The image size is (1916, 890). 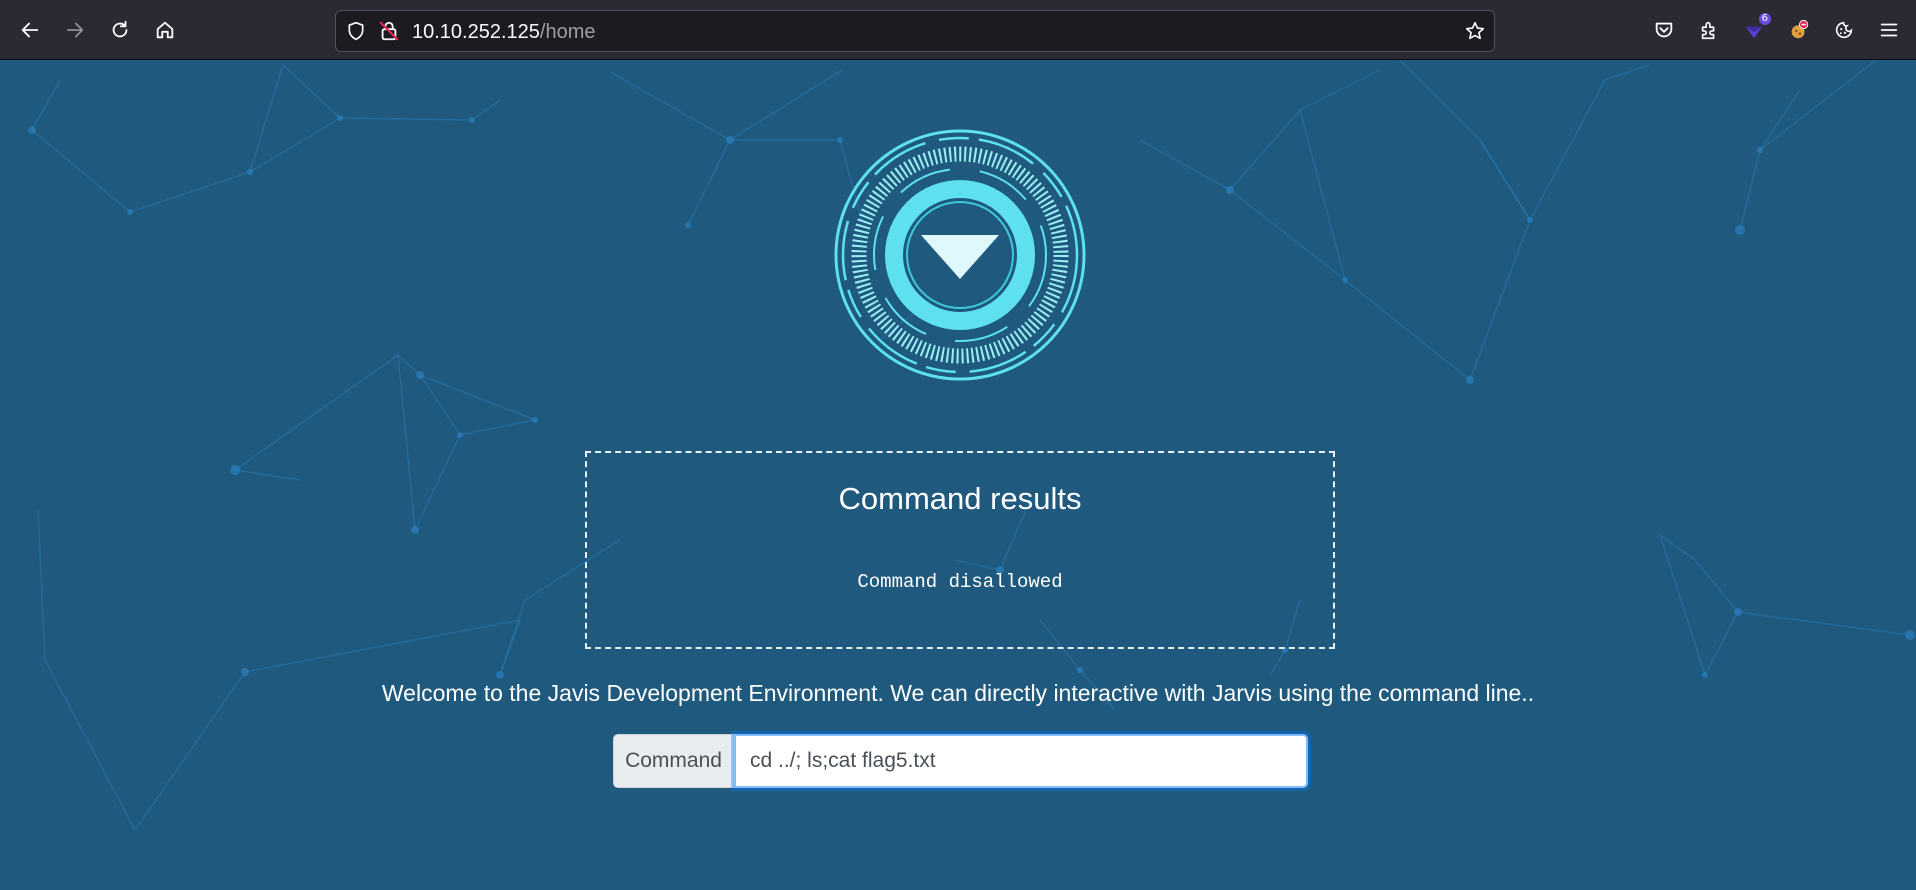 I want to click on forward-button, so click(x=75, y=30).